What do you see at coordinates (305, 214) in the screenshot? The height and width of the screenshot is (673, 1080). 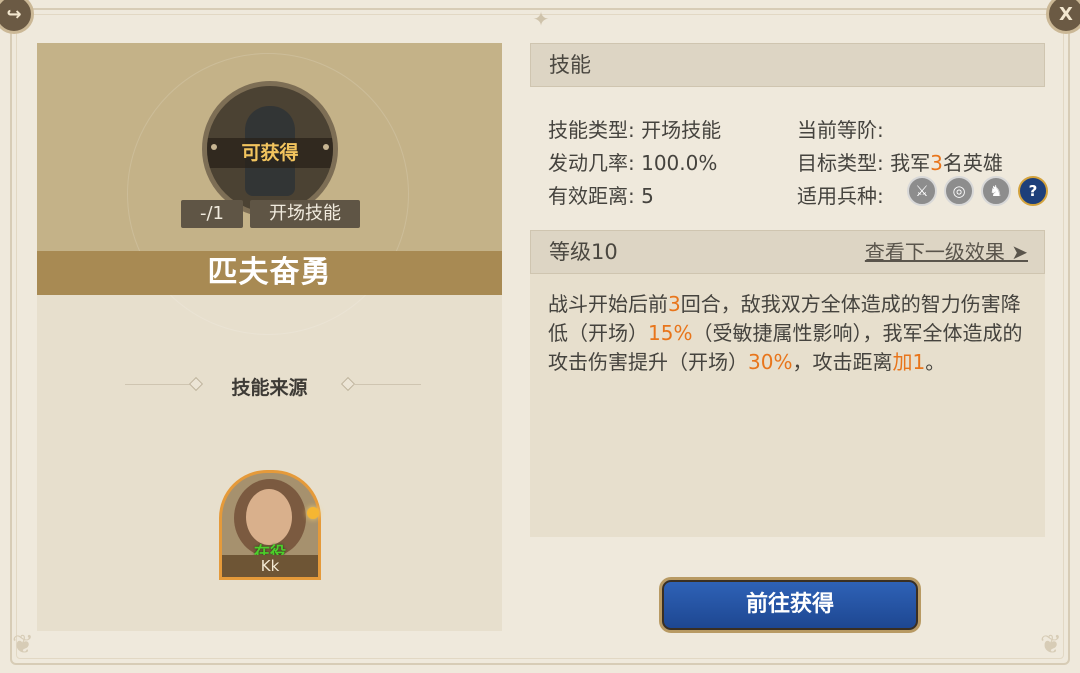 I see `skill-type-tag: 开场技能` at bounding box center [305, 214].